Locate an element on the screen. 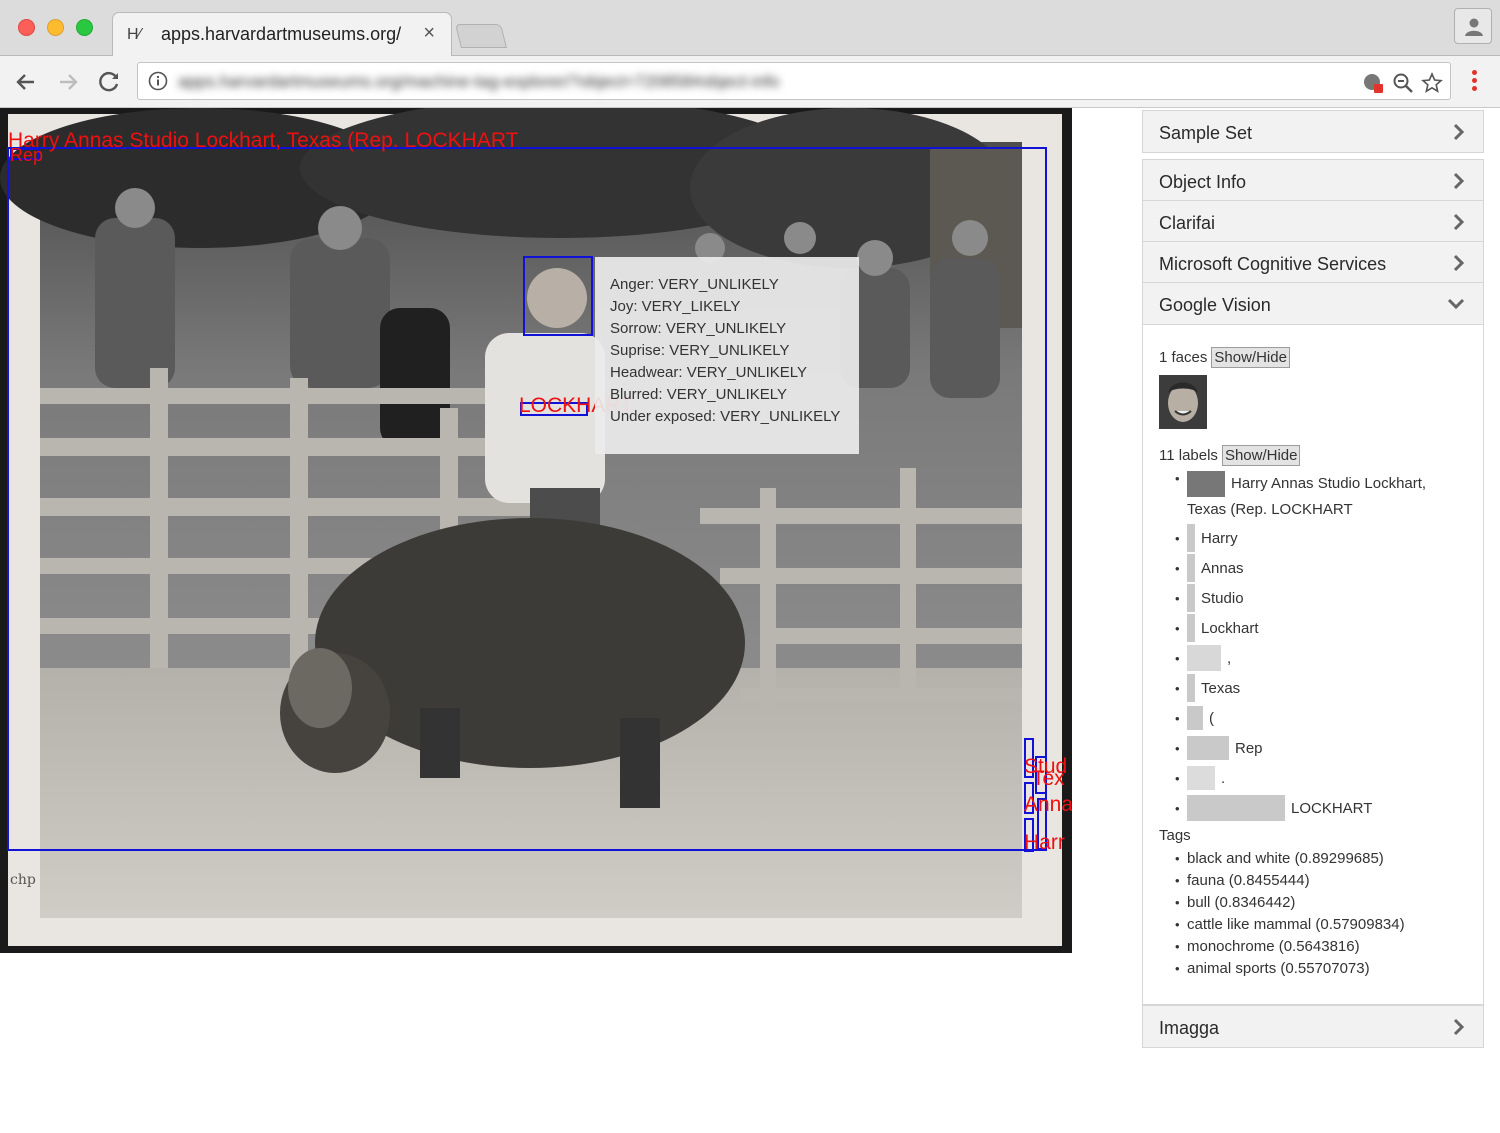 The image size is (1500, 1133). list-item: cattle like mammal (0.57909834) is located at coordinates (1329, 925).